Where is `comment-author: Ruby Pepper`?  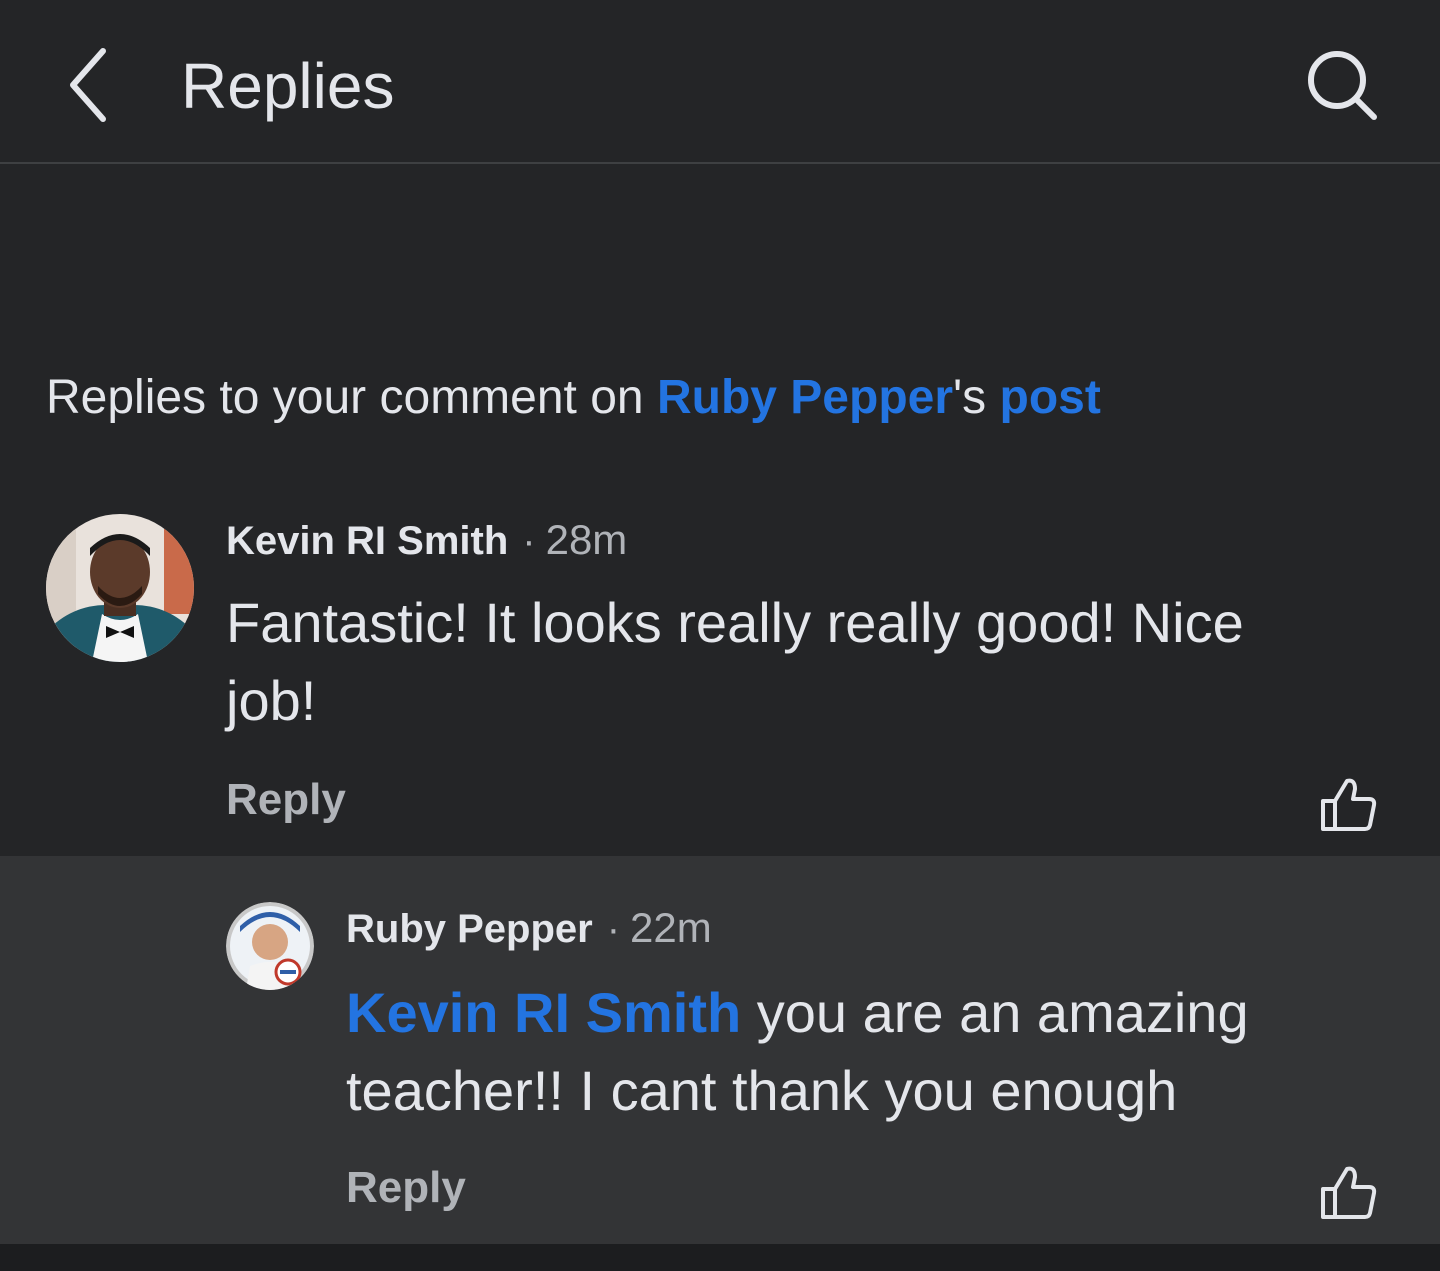
comment-author: Ruby Pepper is located at coordinates (469, 929).